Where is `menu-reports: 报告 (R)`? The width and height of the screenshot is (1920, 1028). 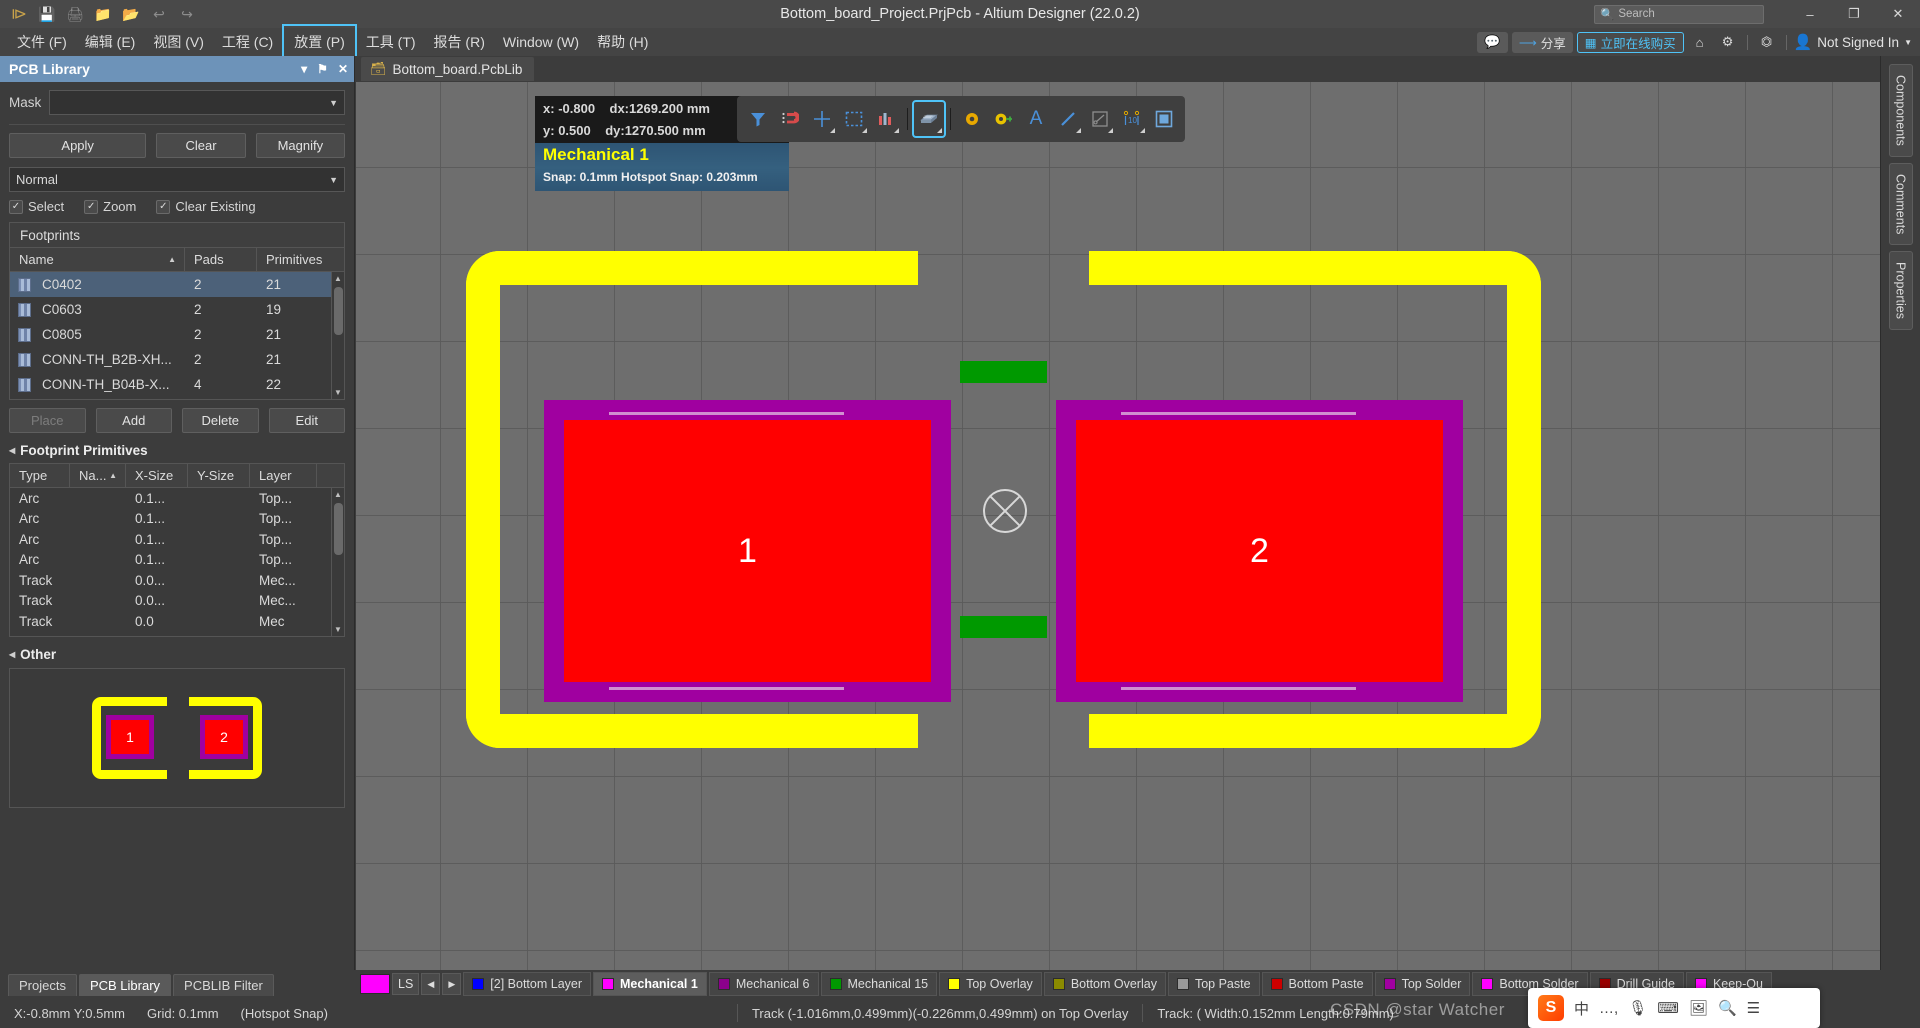 menu-reports: 报告 (R) is located at coordinates (459, 42).